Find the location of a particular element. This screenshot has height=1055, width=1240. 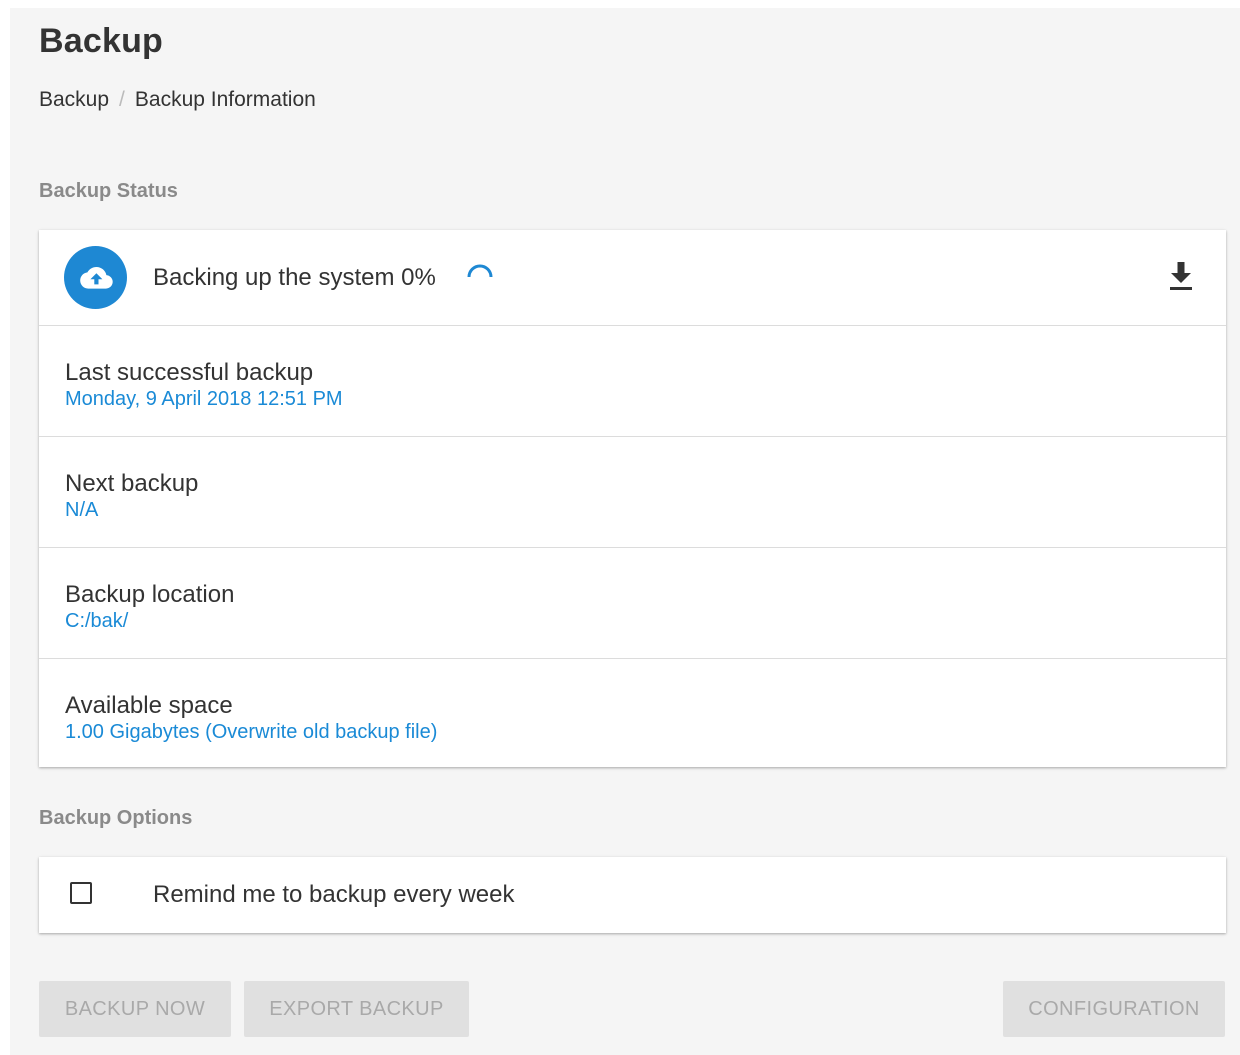

download-icon is located at coordinates (1181, 276).